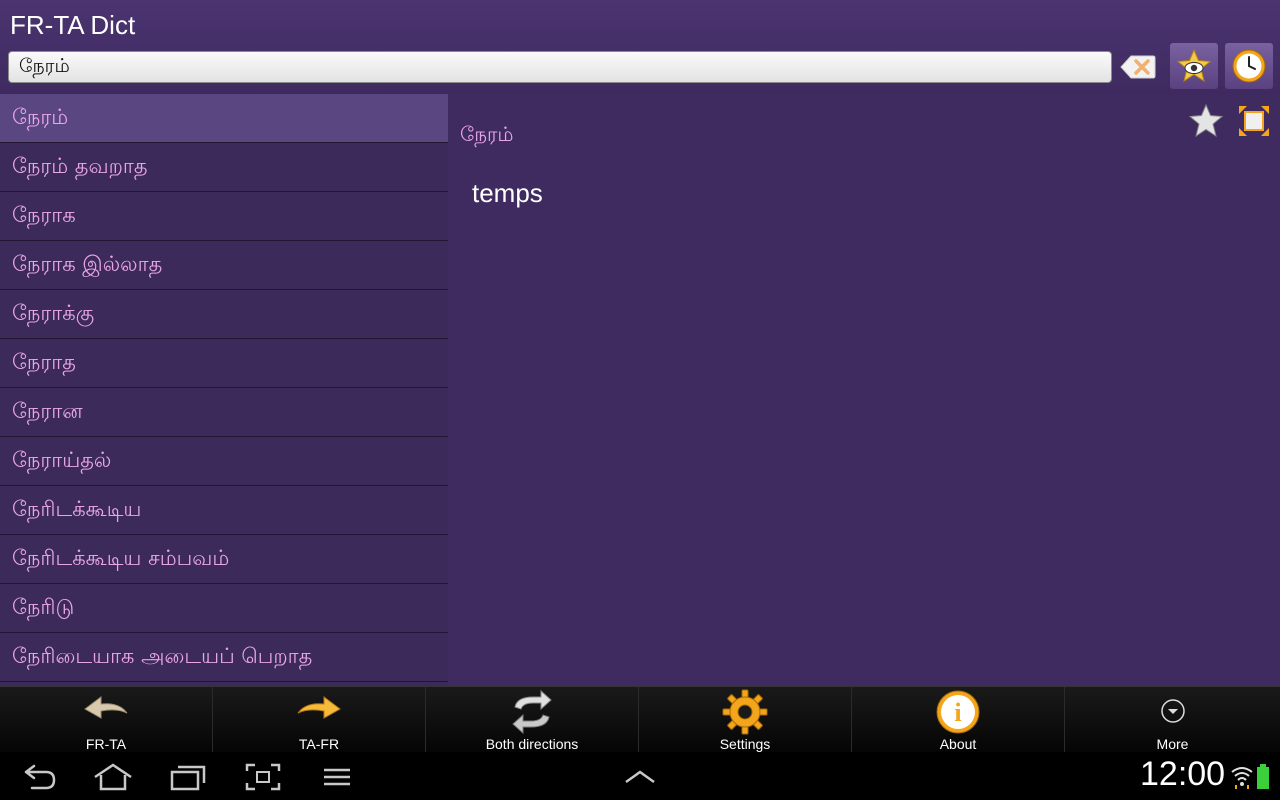 The image size is (1280, 800). I want to click on both-directions-button: Both directions, so click(532, 719).